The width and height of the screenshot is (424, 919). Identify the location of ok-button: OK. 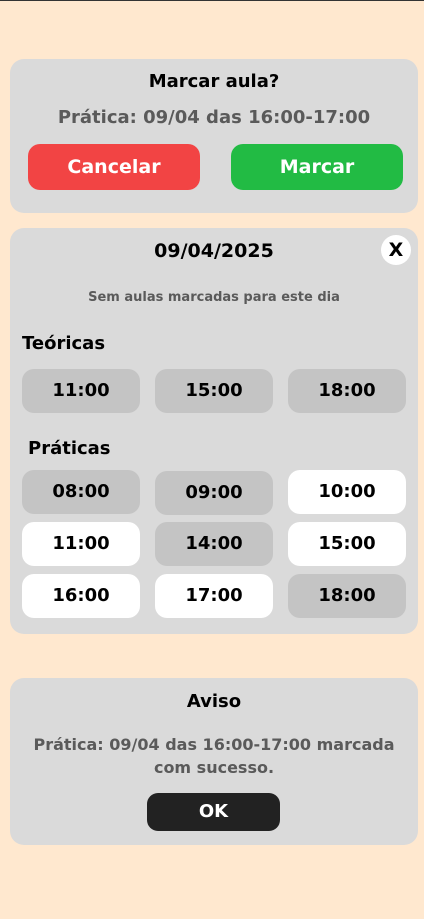
(213, 812).